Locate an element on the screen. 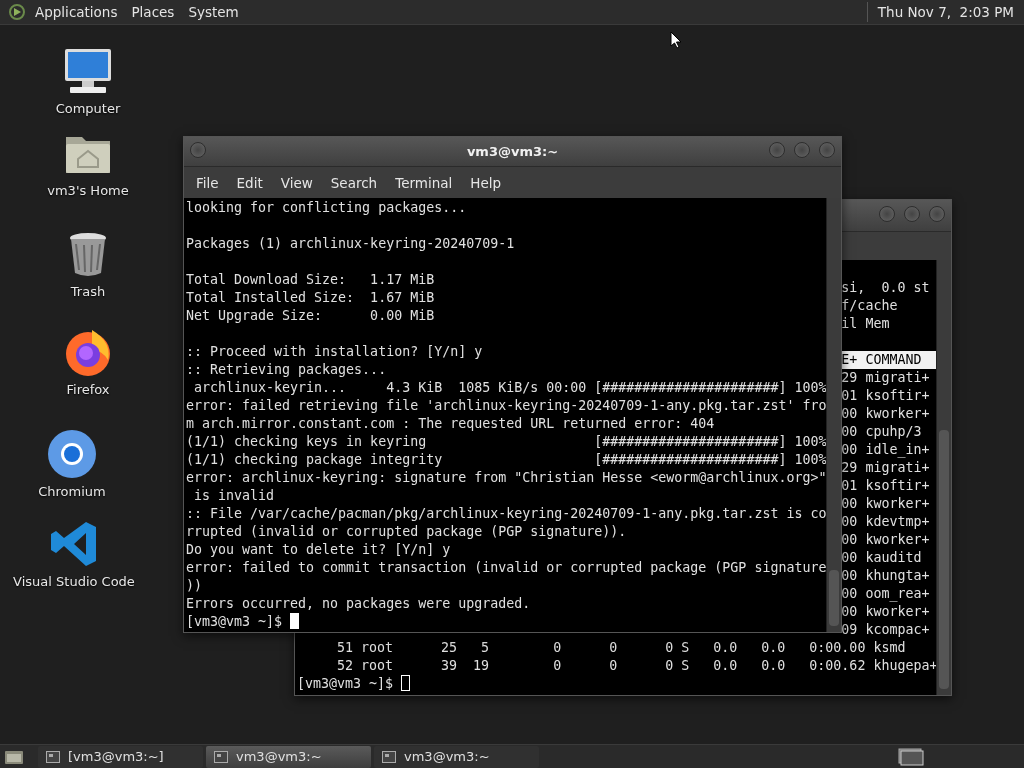  terminal-line: 00 kauditd is located at coordinates (881, 557).